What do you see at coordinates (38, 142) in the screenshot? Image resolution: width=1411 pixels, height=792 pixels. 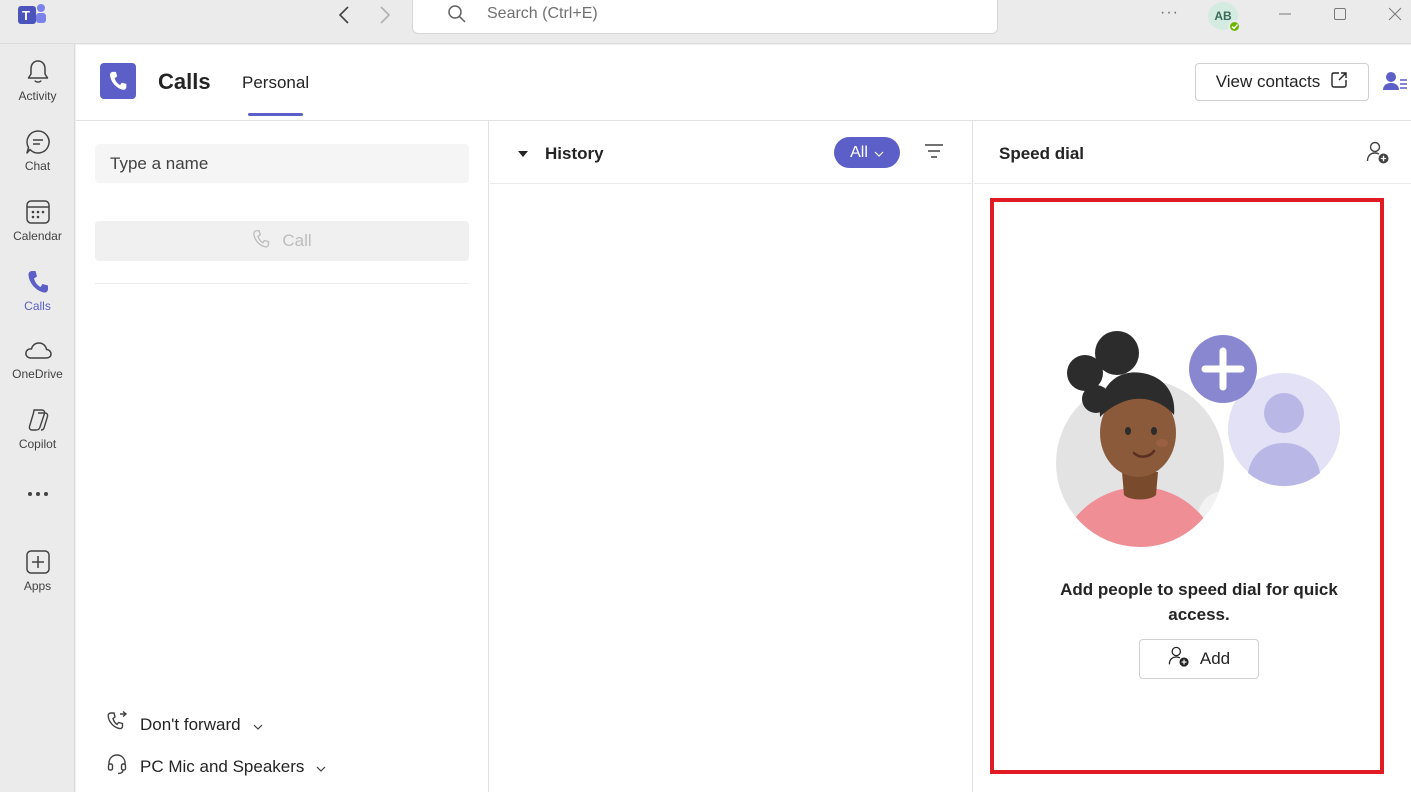 I see `chat-icon` at bounding box center [38, 142].